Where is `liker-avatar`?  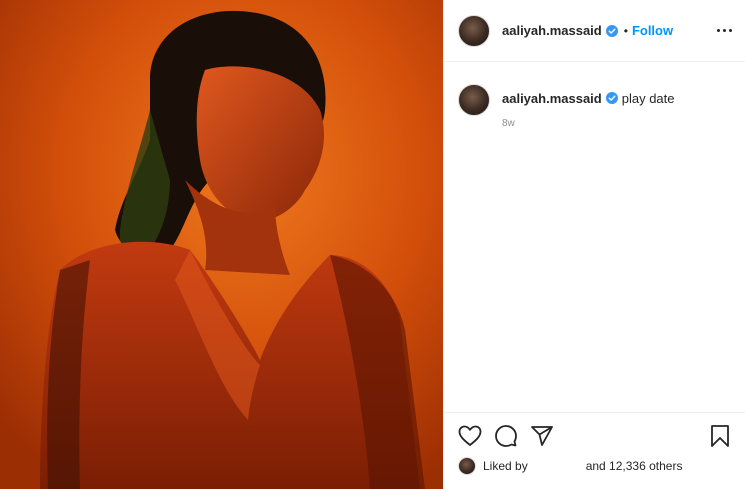
liker-avatar is located at coordinates (467, 466).